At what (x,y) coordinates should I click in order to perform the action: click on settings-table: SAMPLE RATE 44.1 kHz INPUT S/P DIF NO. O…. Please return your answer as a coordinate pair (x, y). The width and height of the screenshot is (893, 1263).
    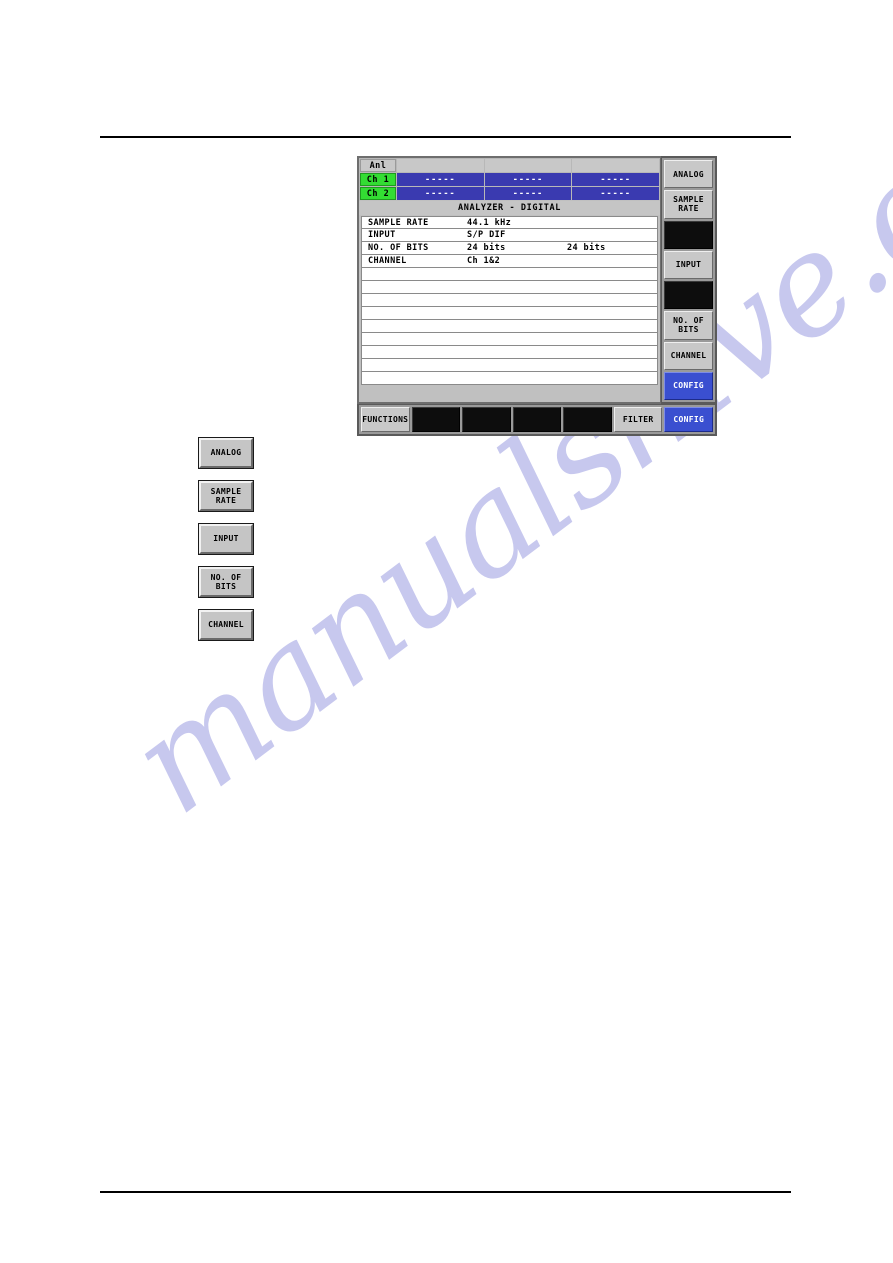
    Looking at the image, I should click on (509, 308).